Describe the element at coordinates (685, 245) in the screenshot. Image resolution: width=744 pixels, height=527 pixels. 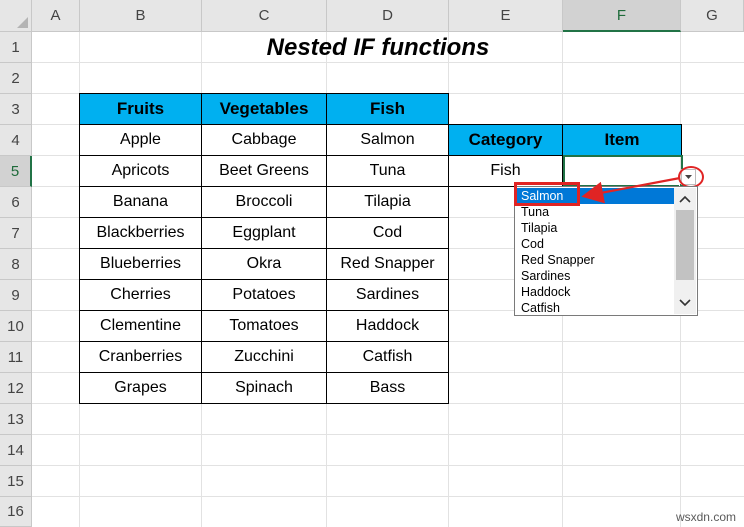
I see `scroll-thumb` at that location.